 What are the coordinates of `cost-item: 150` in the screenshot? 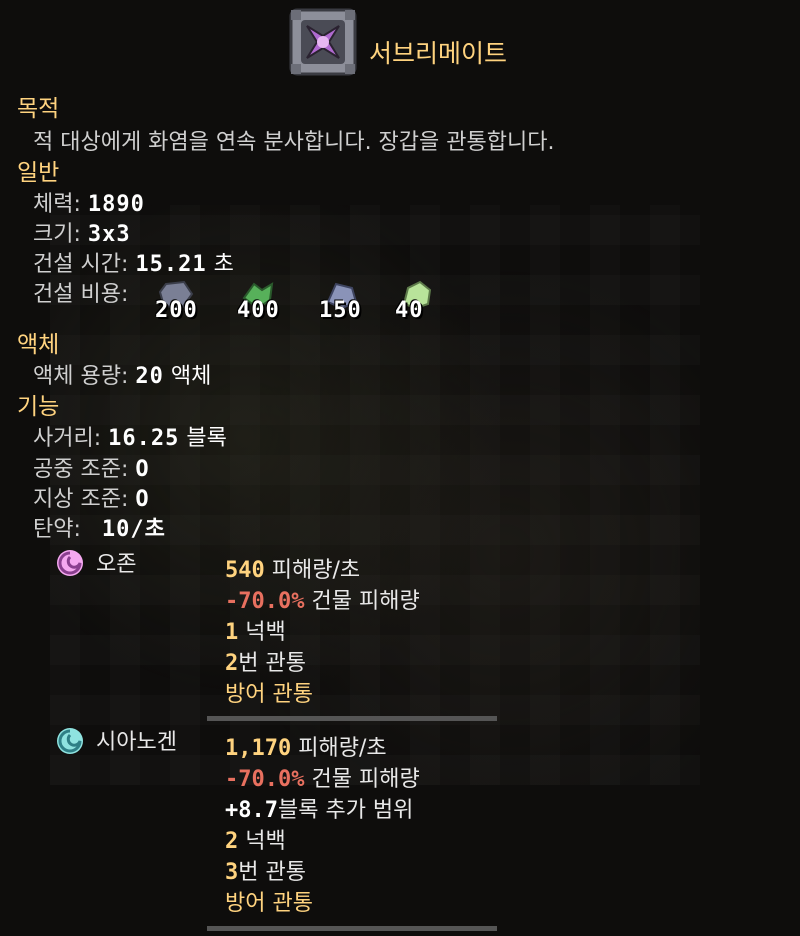 It's located at (356, 304).